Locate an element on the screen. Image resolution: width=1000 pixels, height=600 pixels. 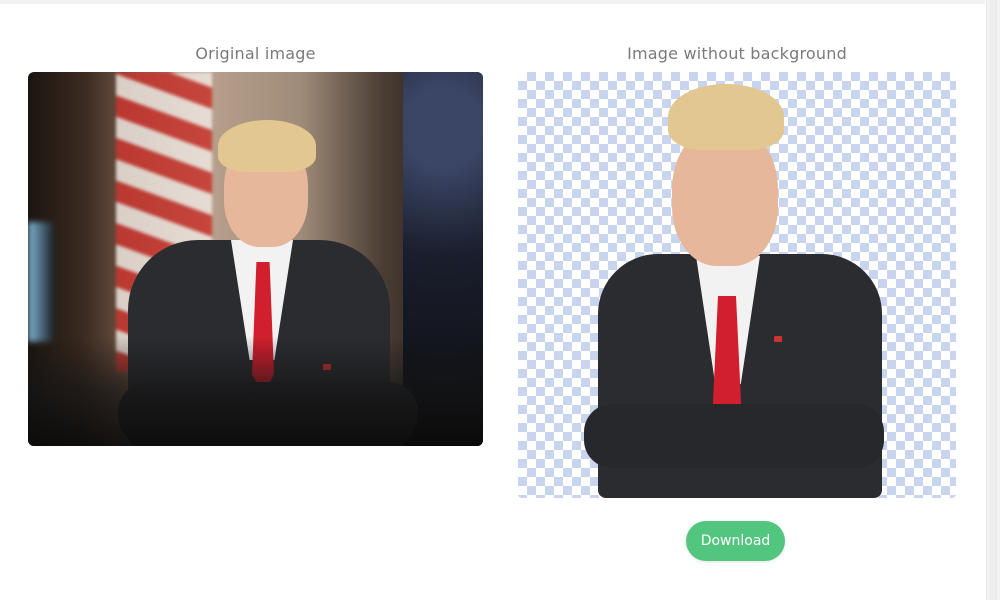
scrollbar-thumb is located at coordinates (993, 300).